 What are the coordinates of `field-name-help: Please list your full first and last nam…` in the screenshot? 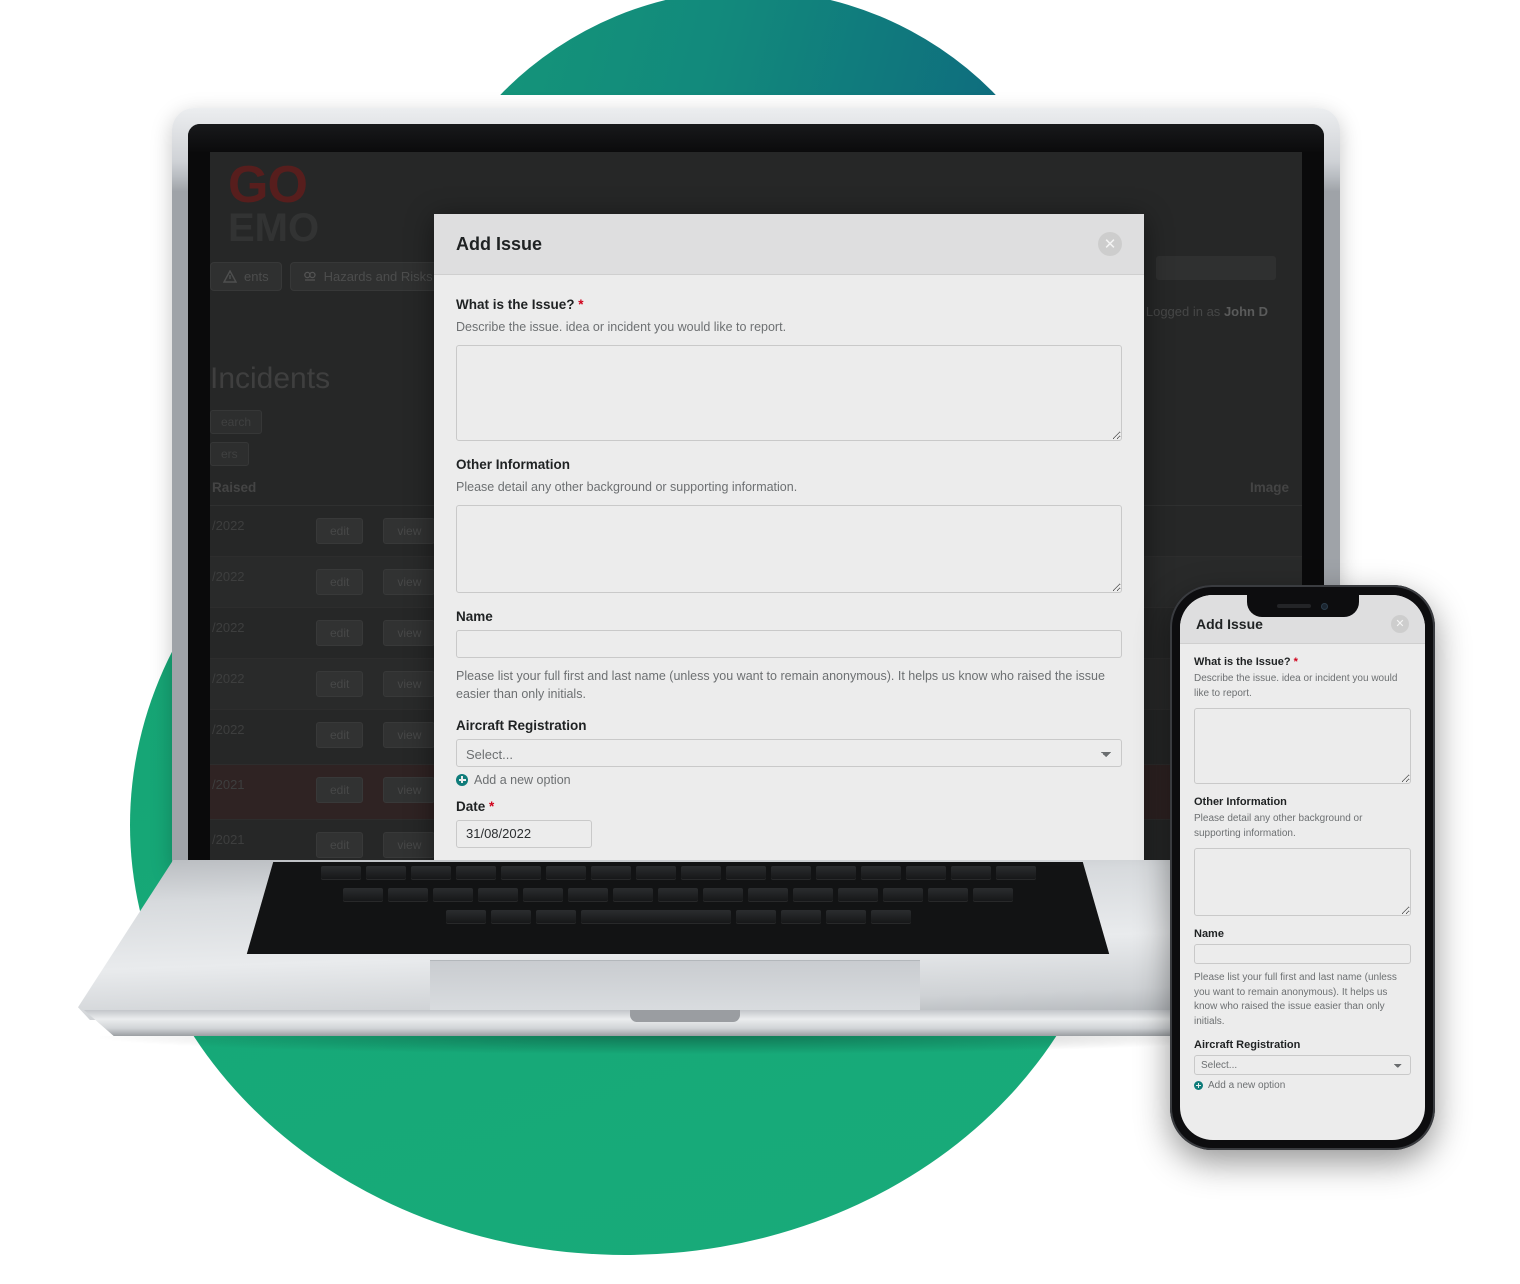 It's located at (780, 685).